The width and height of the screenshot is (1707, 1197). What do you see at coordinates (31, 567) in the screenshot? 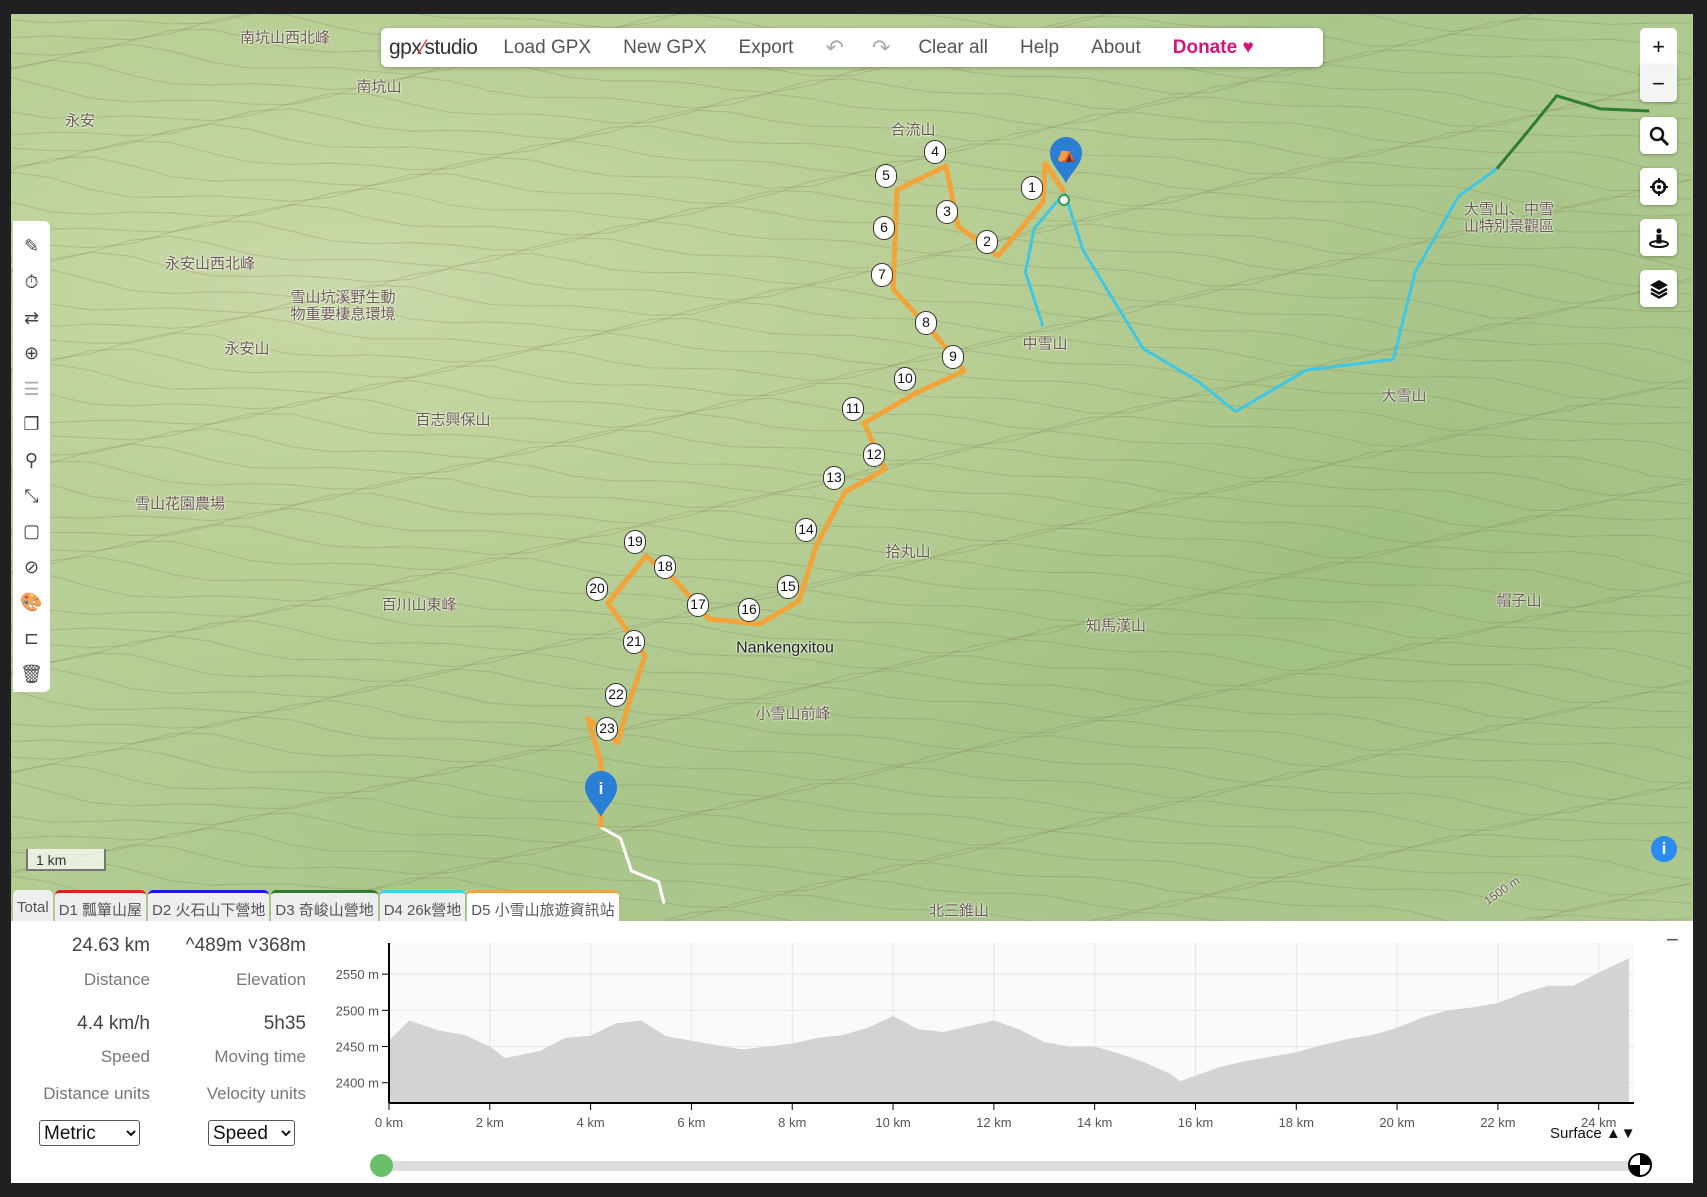
I see `eye-off-icon: ⊘` at bounding box center [31, 567].